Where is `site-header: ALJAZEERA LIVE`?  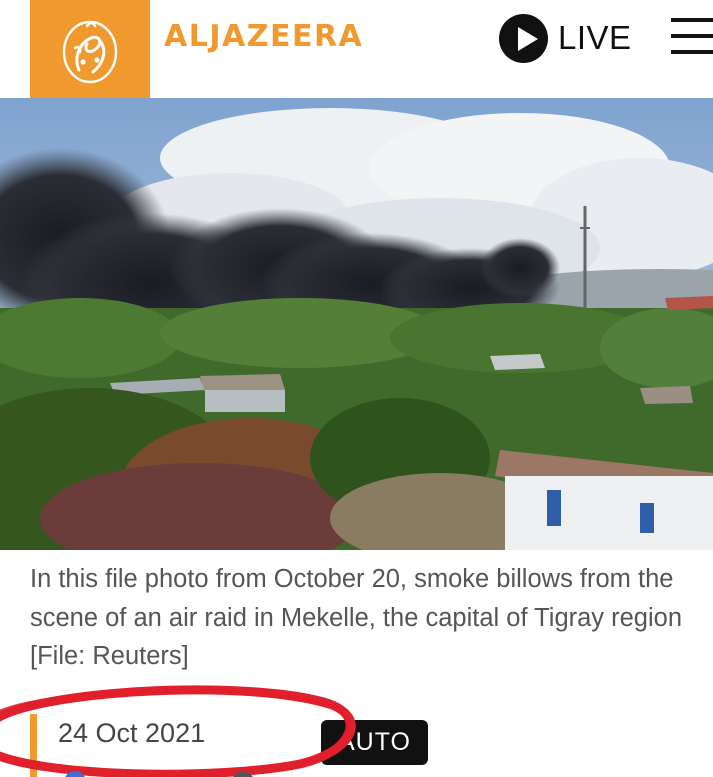
site-header: ALJAZEERA LIVE is located at coordinates (356, 49).